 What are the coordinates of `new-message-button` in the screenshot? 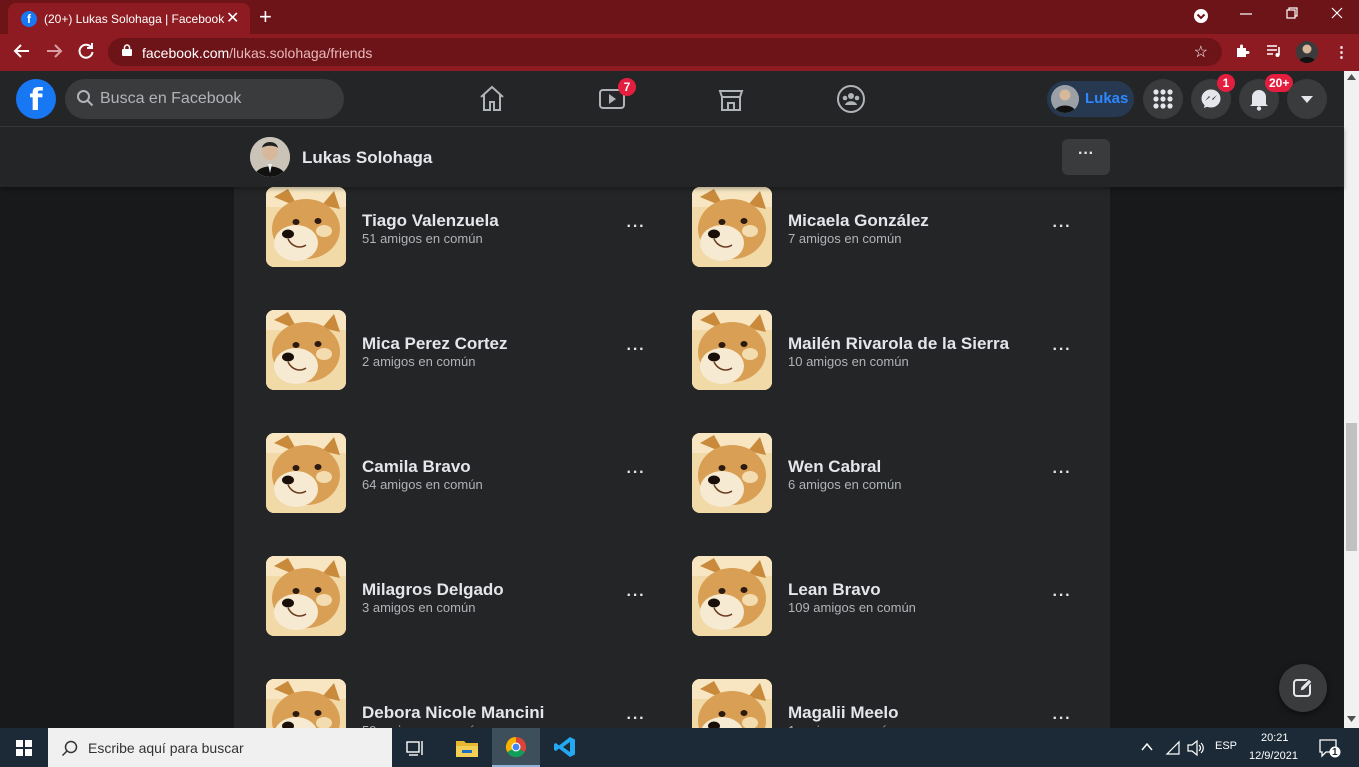 It's located at (1303, 688).